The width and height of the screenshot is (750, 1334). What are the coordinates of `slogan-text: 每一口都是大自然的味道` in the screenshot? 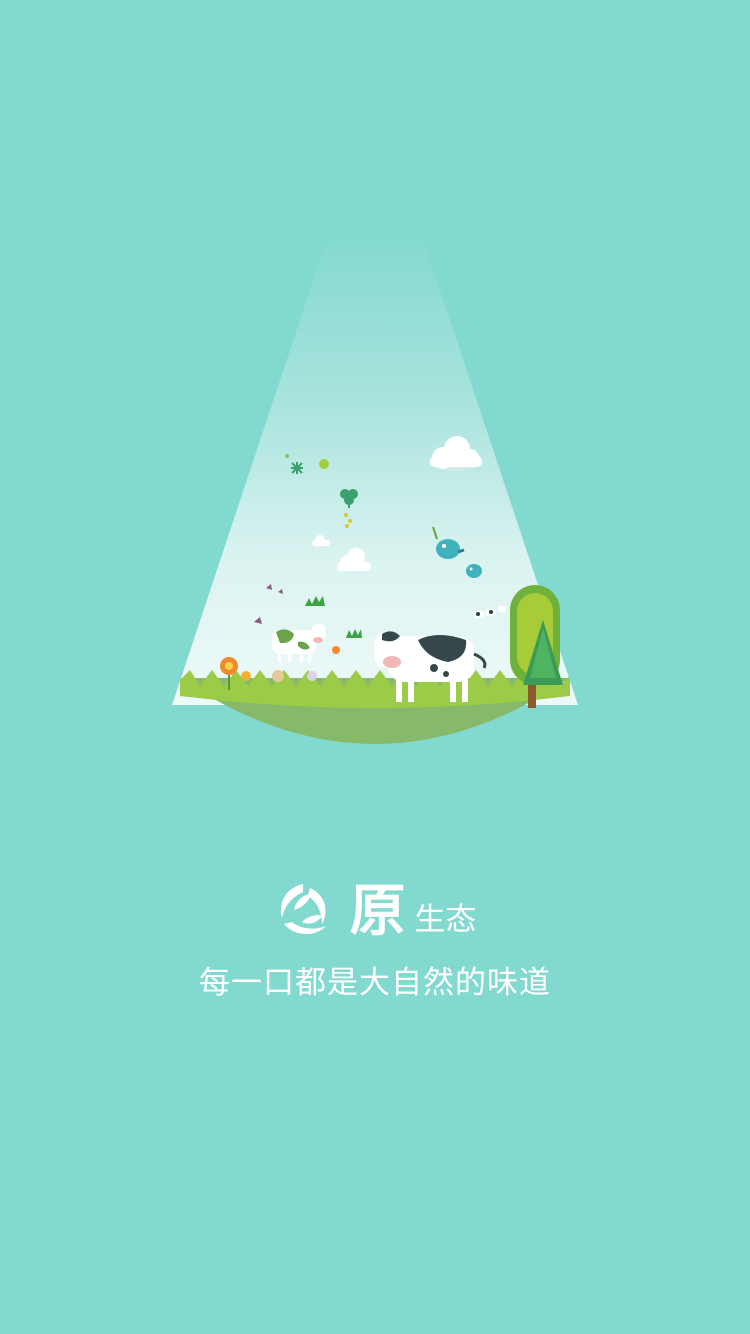 It's located at (375, 983).